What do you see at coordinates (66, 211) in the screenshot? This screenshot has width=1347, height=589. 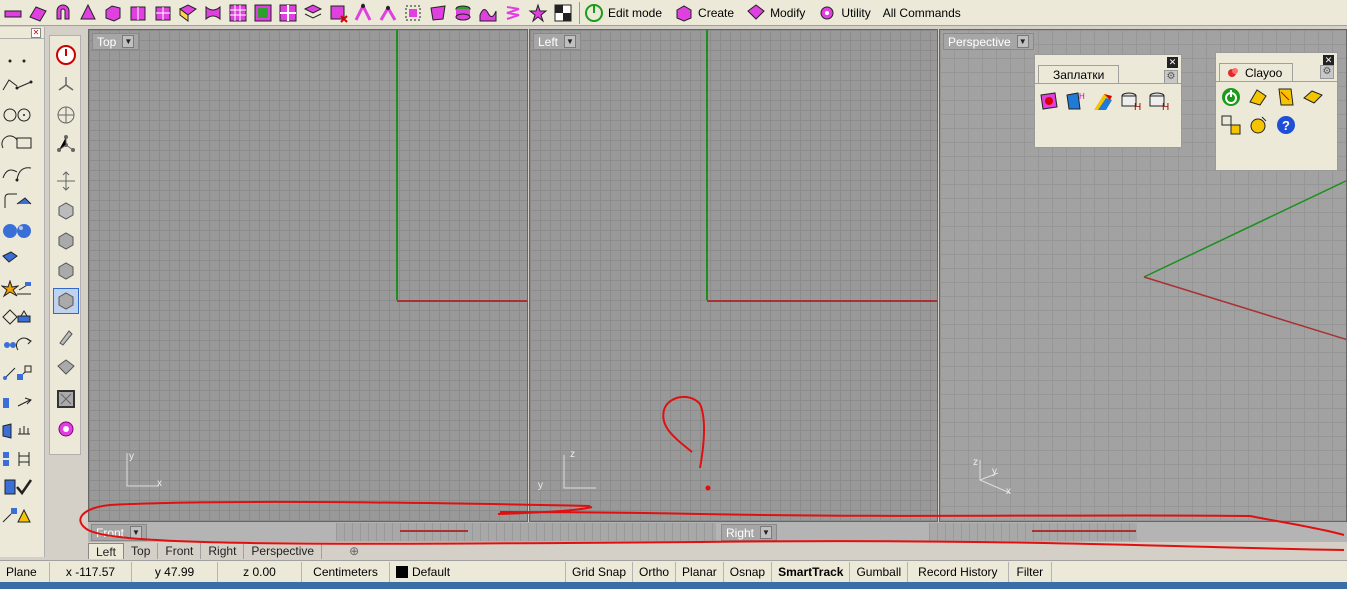 I see `view-cube-icon` at bounding box center [66, 211].